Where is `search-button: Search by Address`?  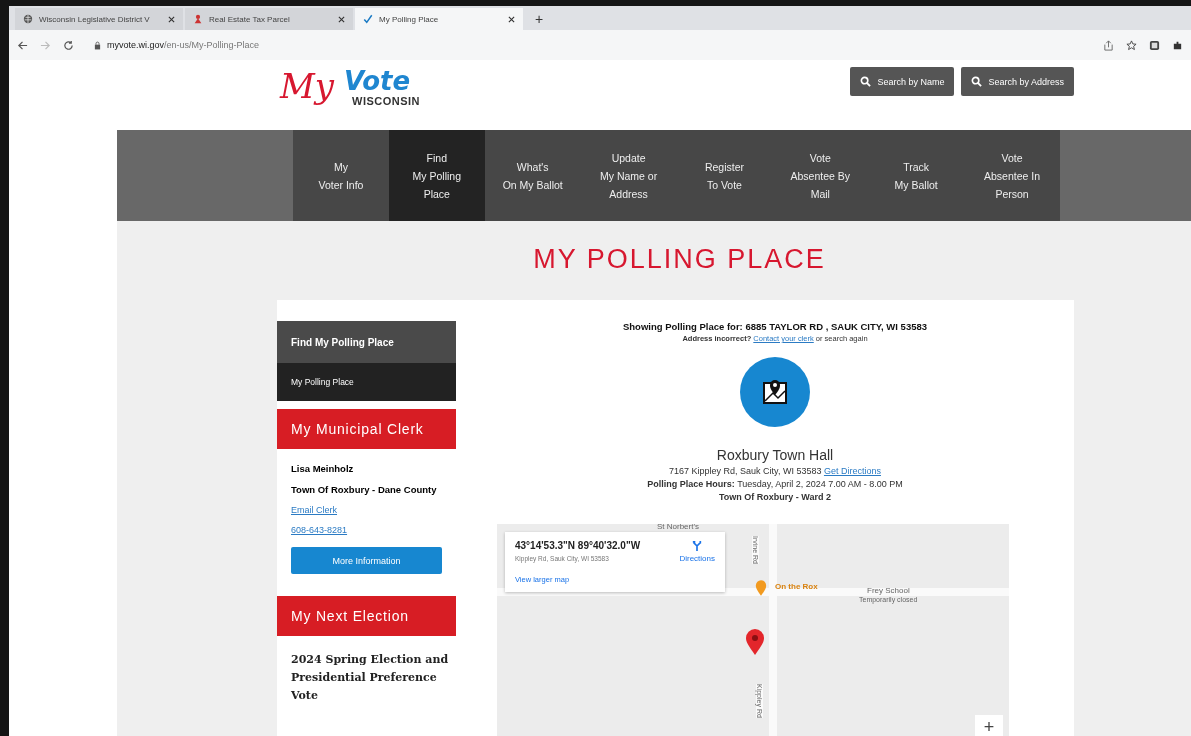 search-button: Search by Address is located at coordinates (1017, 81).